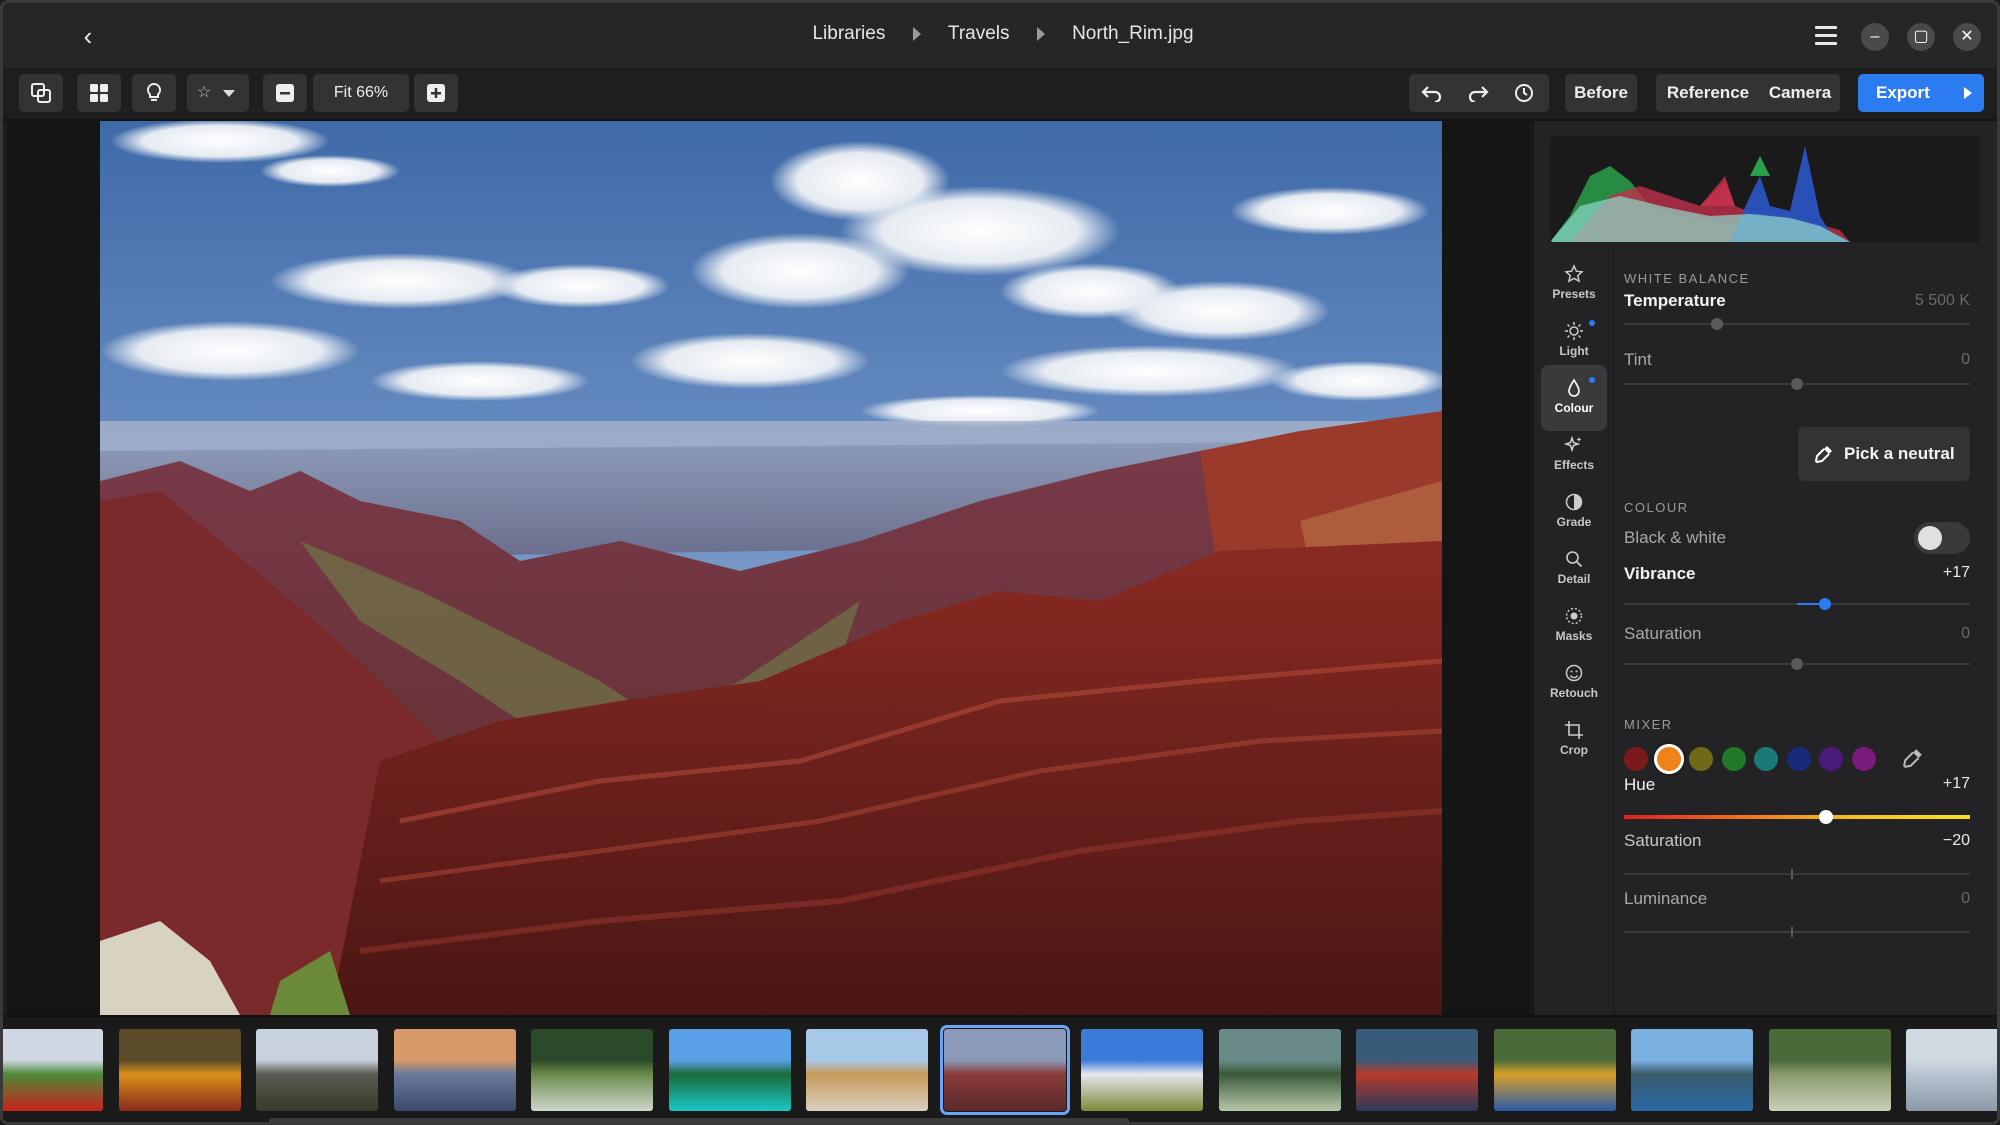 The height and width of the screenshot is (1125, 2000). What do you see at coordinates (1660, 573) in the screenshot?
I see `vibrance-label: Vibrance` at bounding box center [1660, 573].